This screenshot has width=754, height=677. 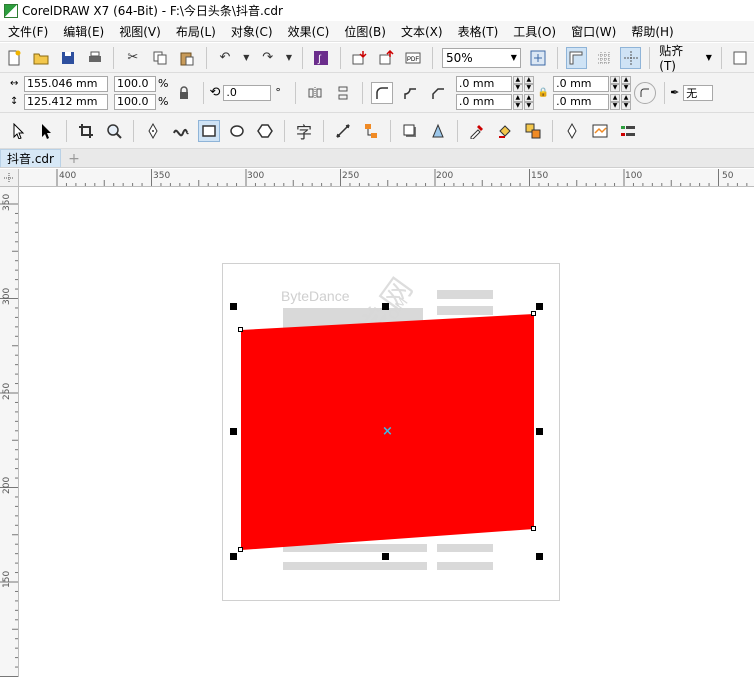 What do you see at coordinates (538, 58) in the screenshot?
I see `full-screen-preview-icon` at bounding box center [538, 58].